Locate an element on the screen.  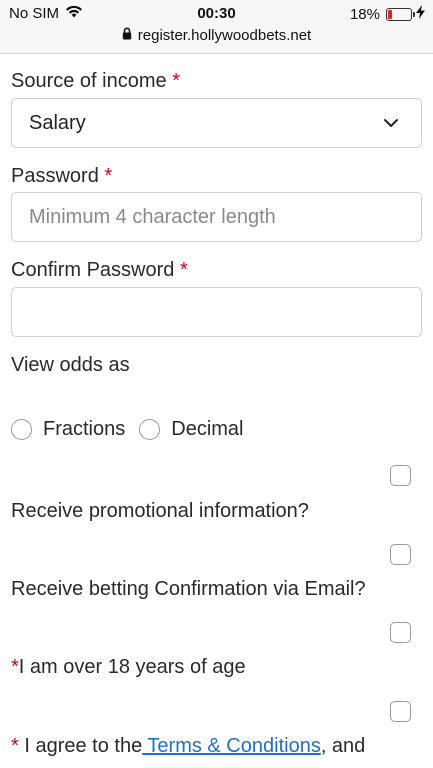
status-right: 18% is located at coordinates (387, 14).